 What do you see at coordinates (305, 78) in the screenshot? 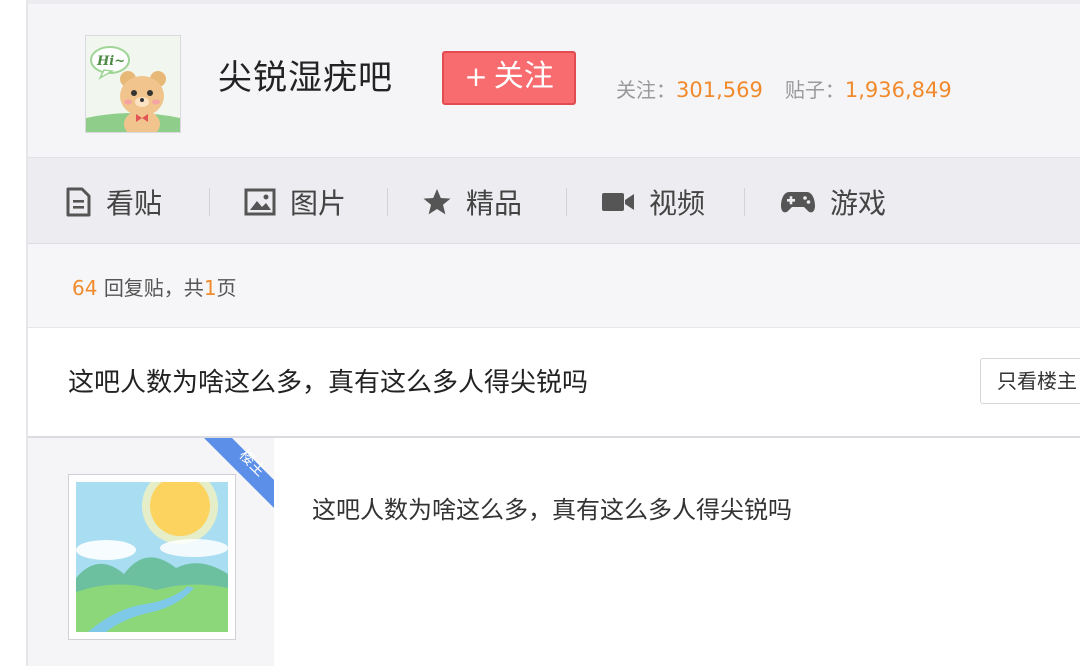
I see `forum-name: 尖锐湿疣吧` at bounding box center [305, 78].